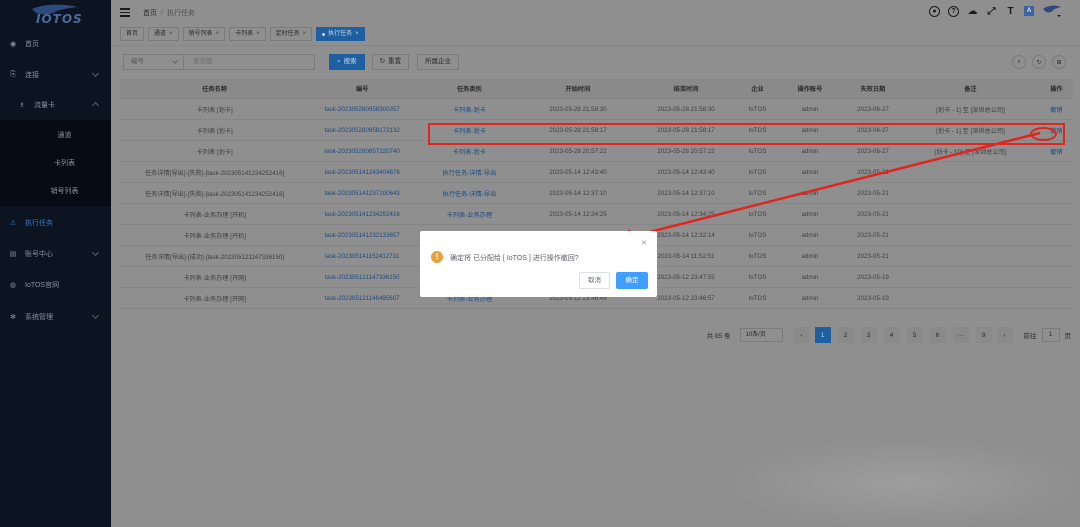 This screenshot has width=1080, height=527. I want to click on page-number: 6, so click(937, 335).